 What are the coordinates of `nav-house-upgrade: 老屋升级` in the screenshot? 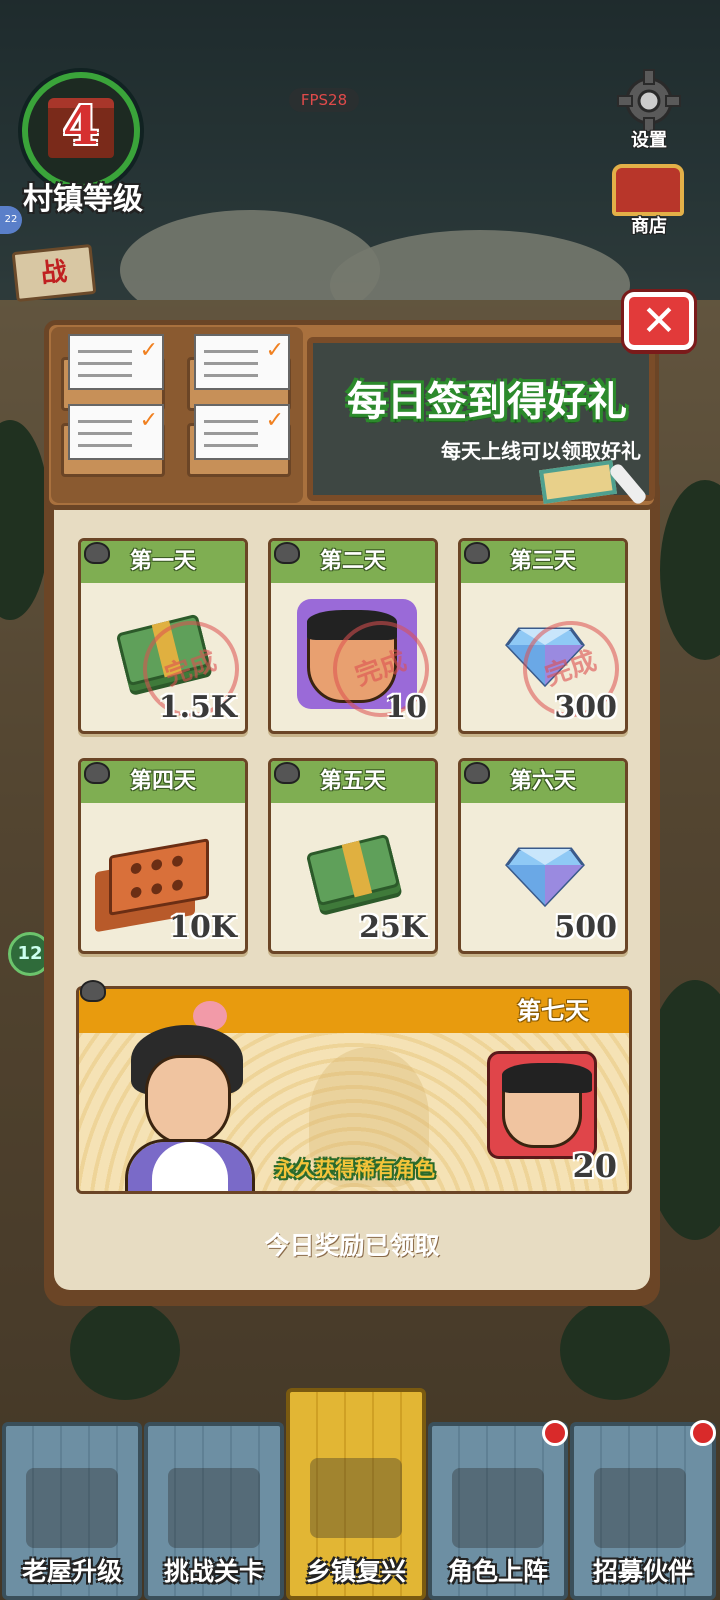 It's located at (72, 1511).